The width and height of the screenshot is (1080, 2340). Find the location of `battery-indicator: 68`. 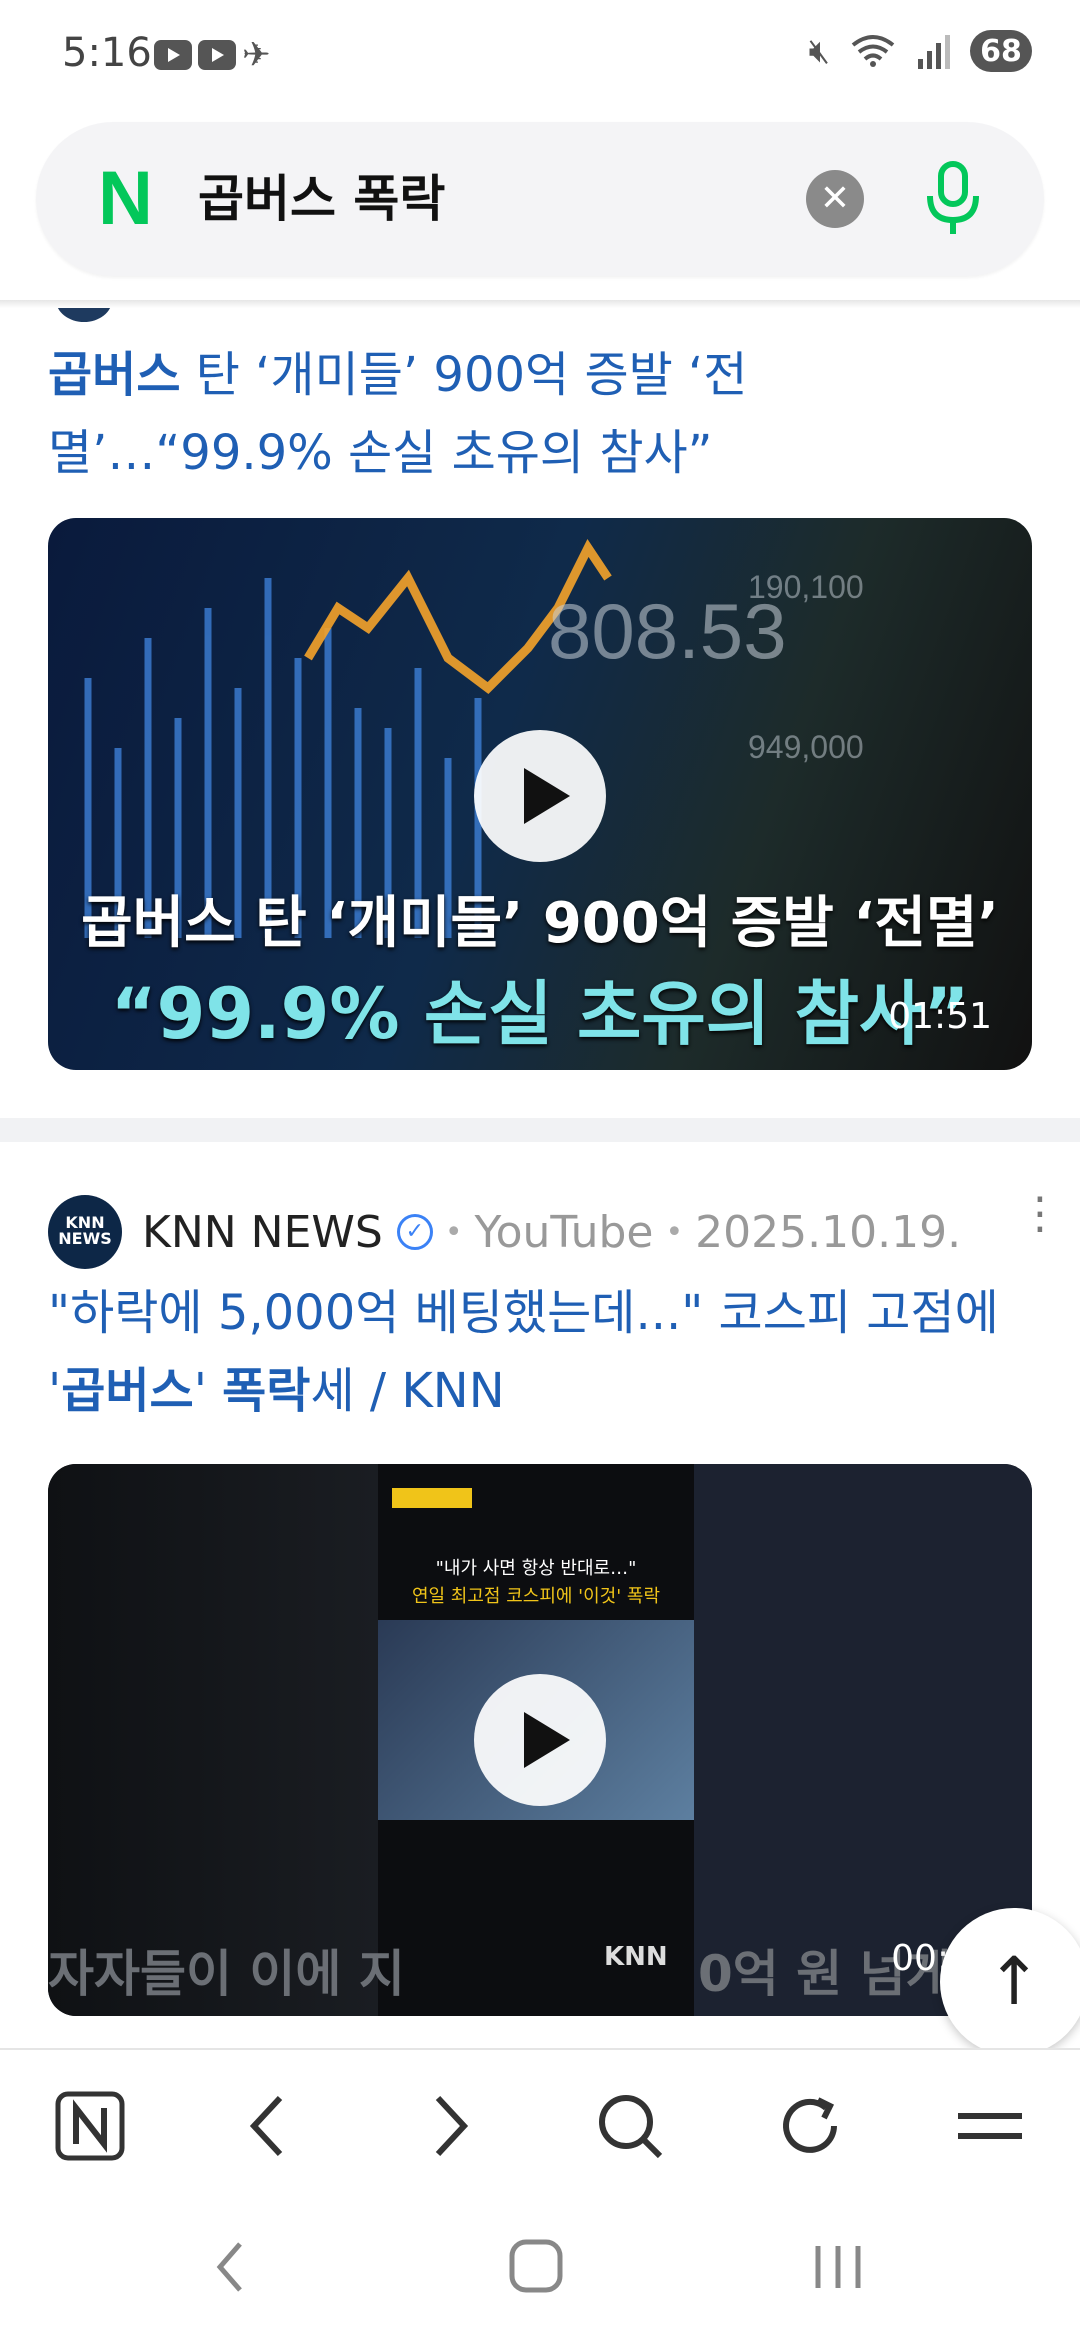

battery-indicator: 68 is located at coordinates (1001, 51).